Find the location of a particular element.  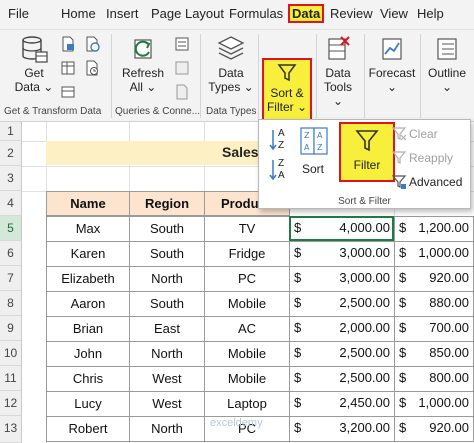

clear-button: Clear is located at coordinates (423, 134).